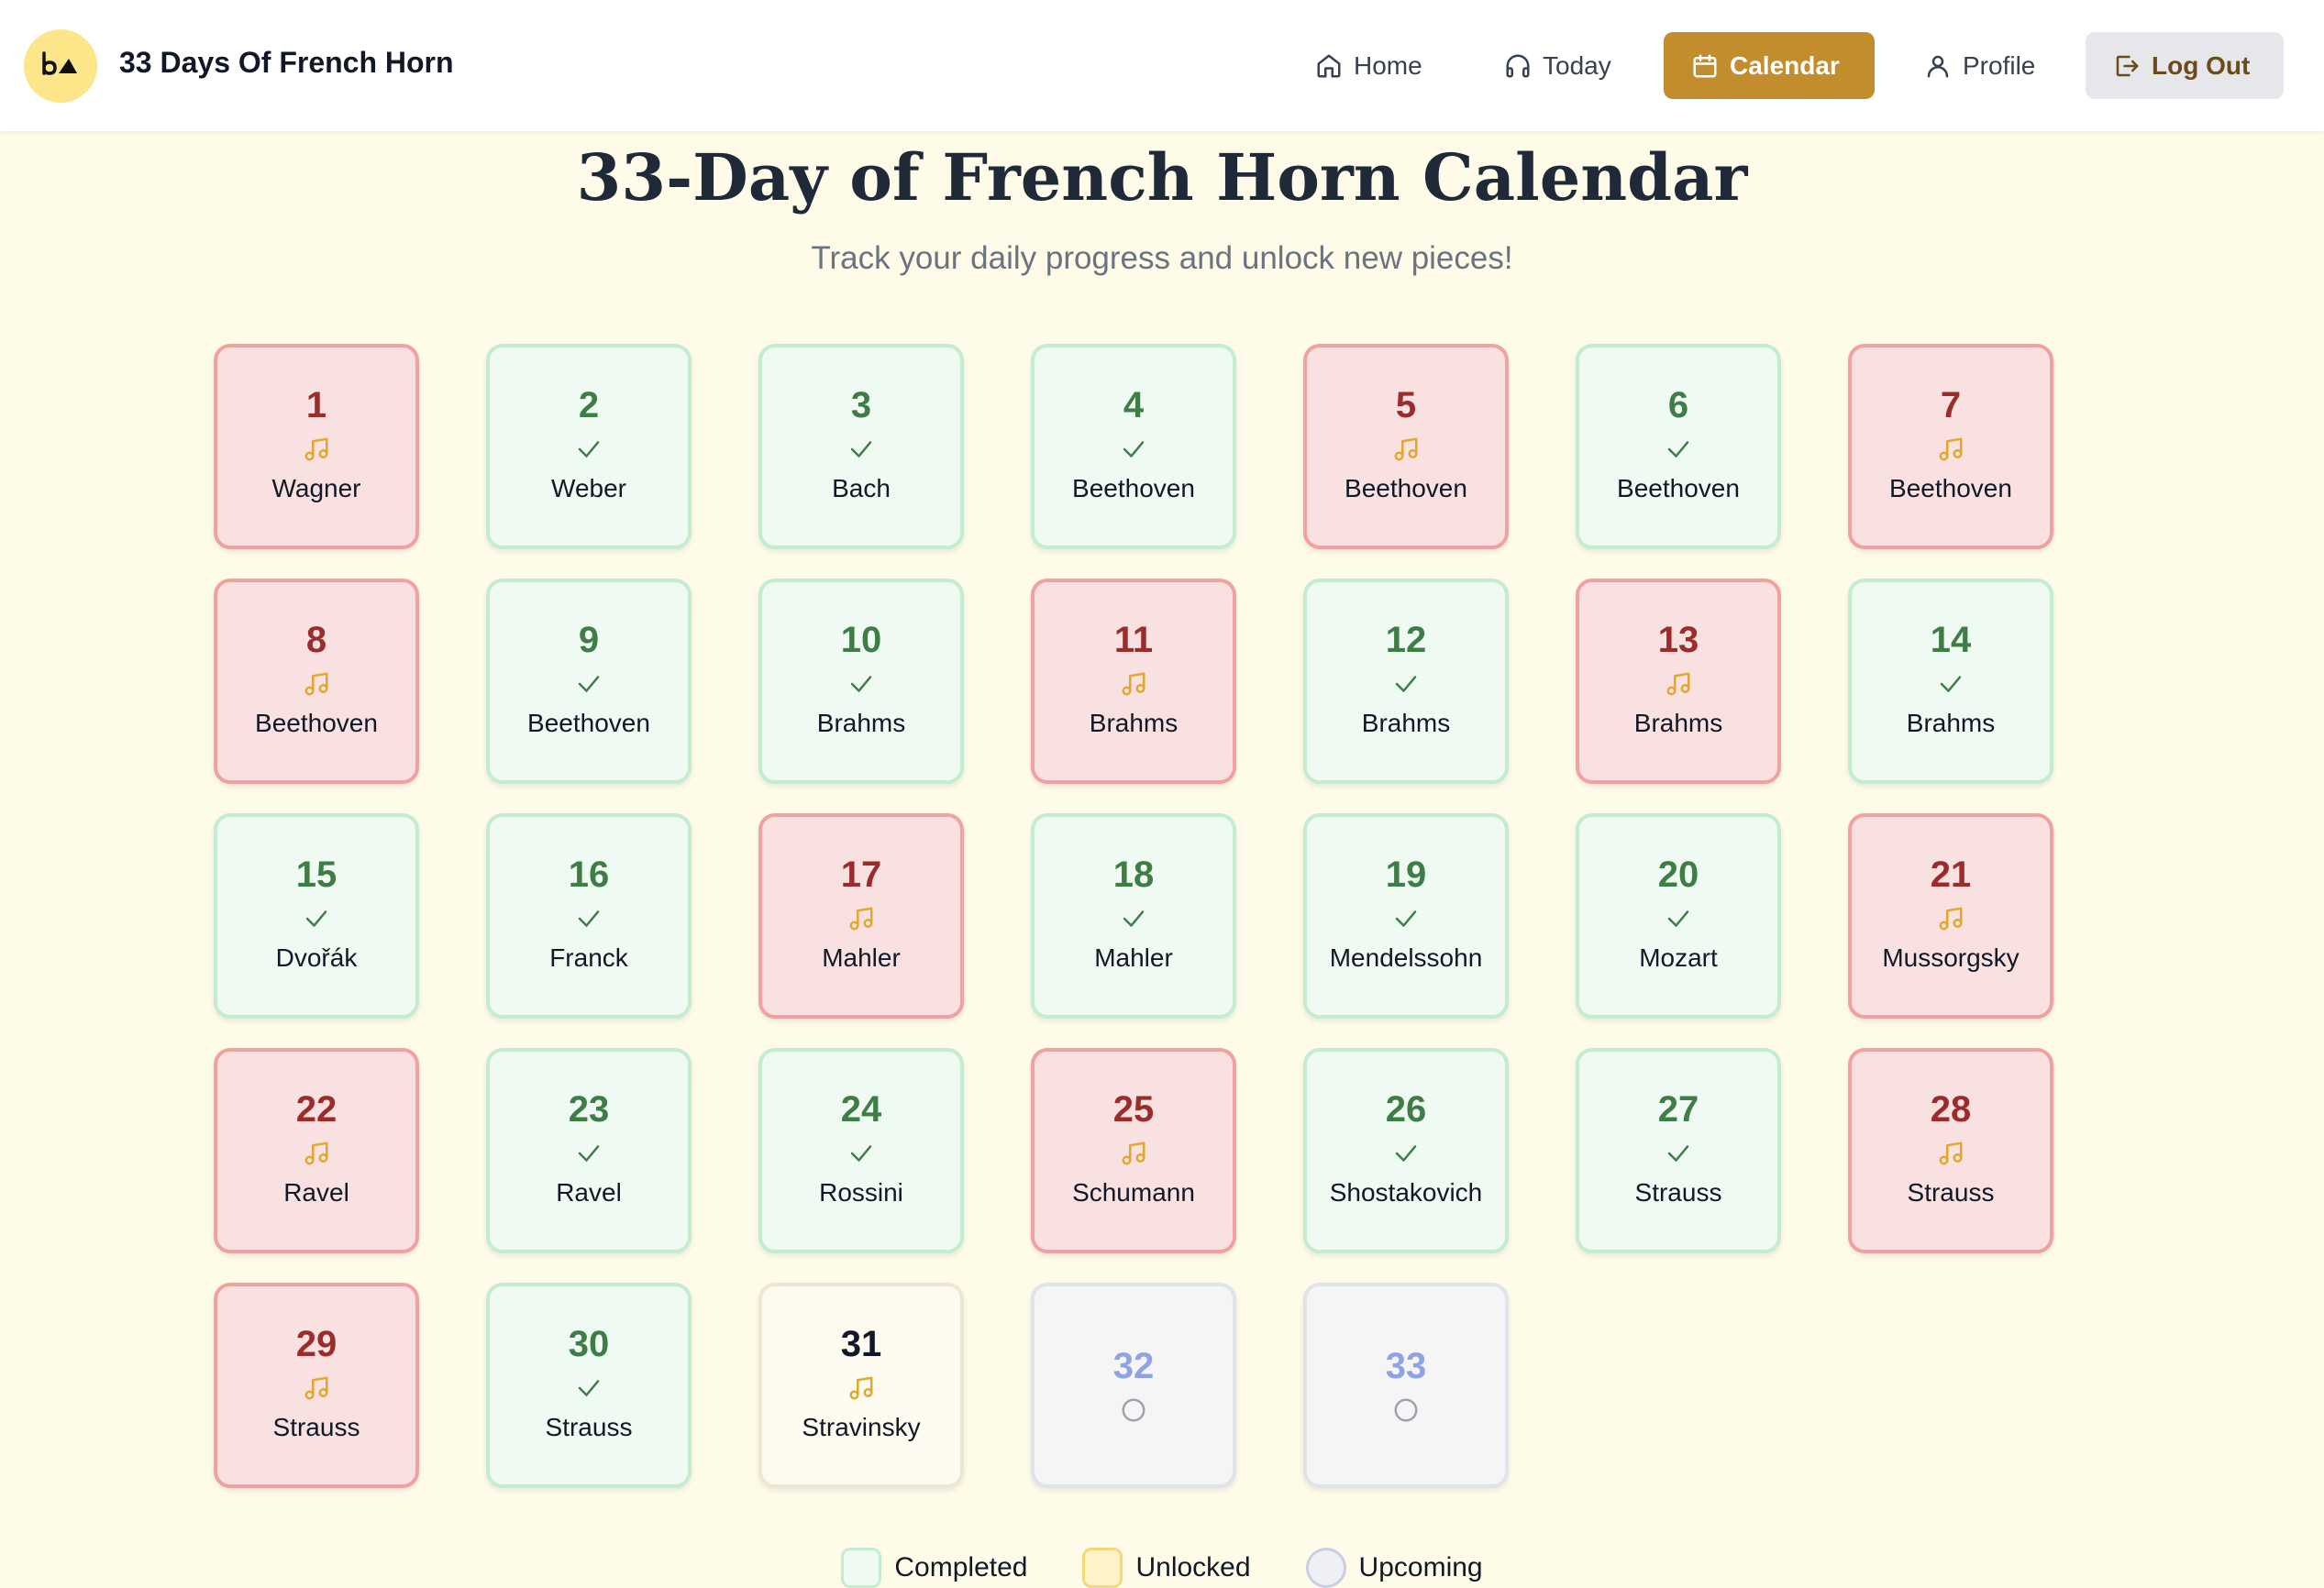  I want to click on nav-home-label: Home, so click(1388, 65).